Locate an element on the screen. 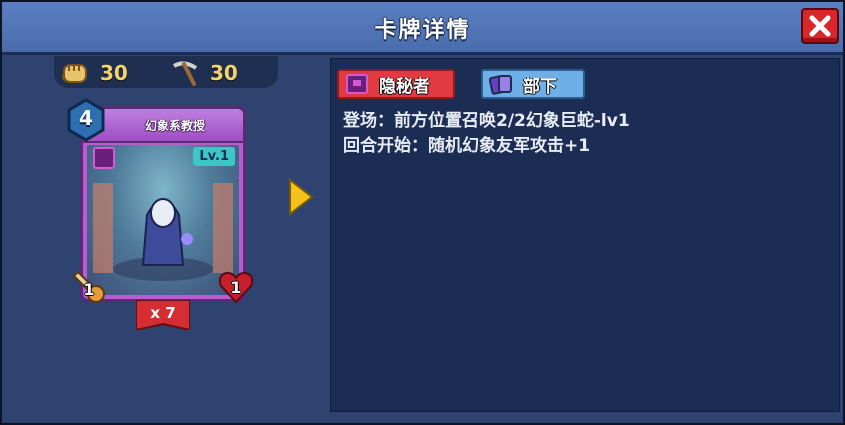 The width and height of the screenshot is (845, 425). fist-resource: 30 is located at coordinates (94, 73).